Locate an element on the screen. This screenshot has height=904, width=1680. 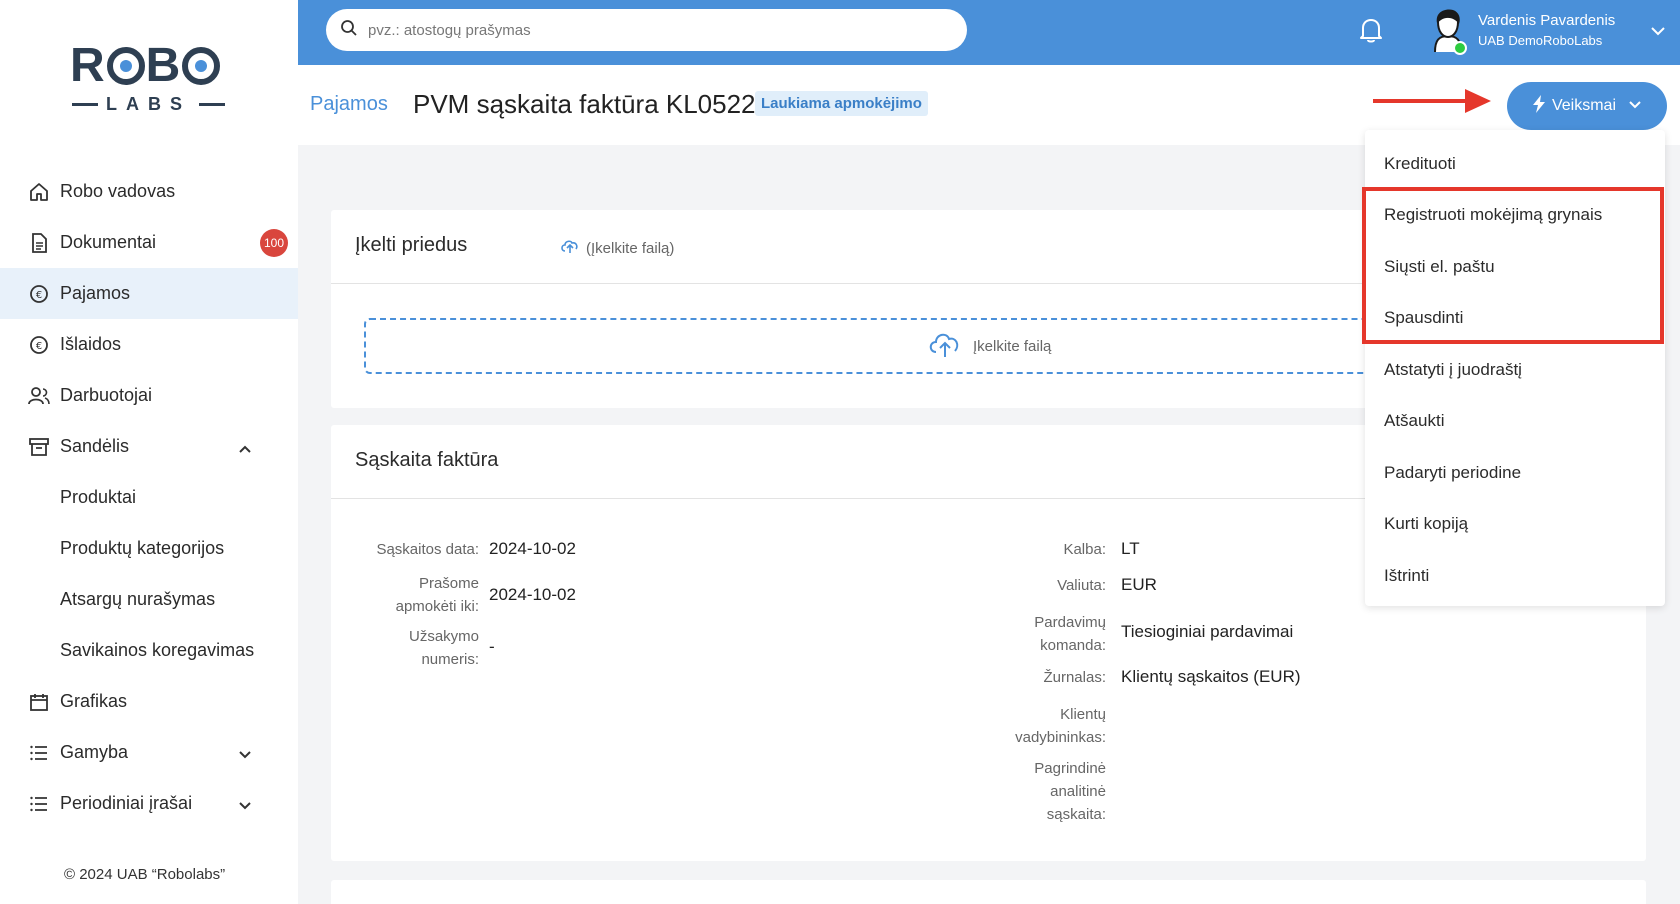
sidebar-item-label: Dokumentai is located at coordinates (108, 242).